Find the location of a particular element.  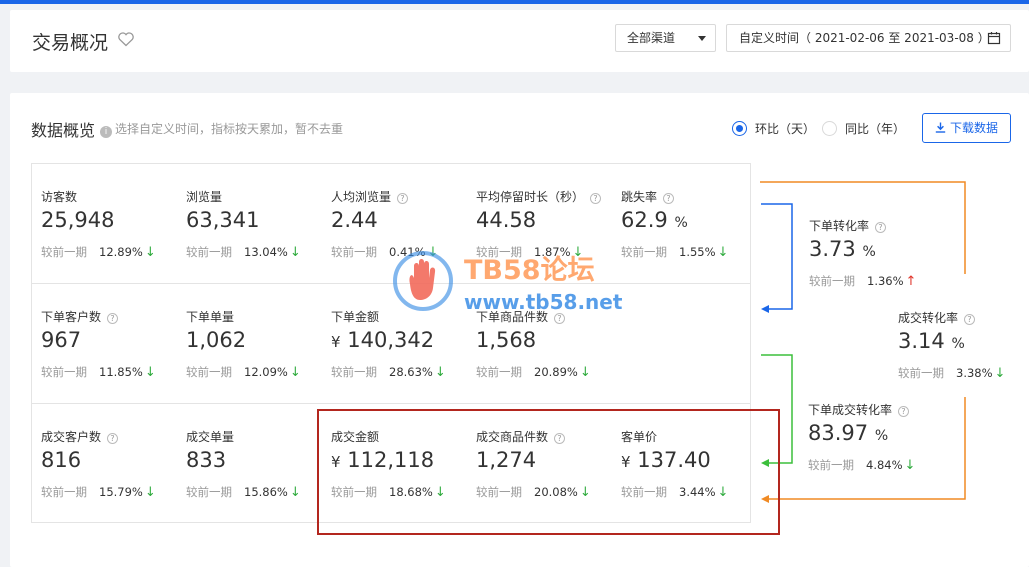

compare-percent: 11.85% is located at coordinates (121, 372).